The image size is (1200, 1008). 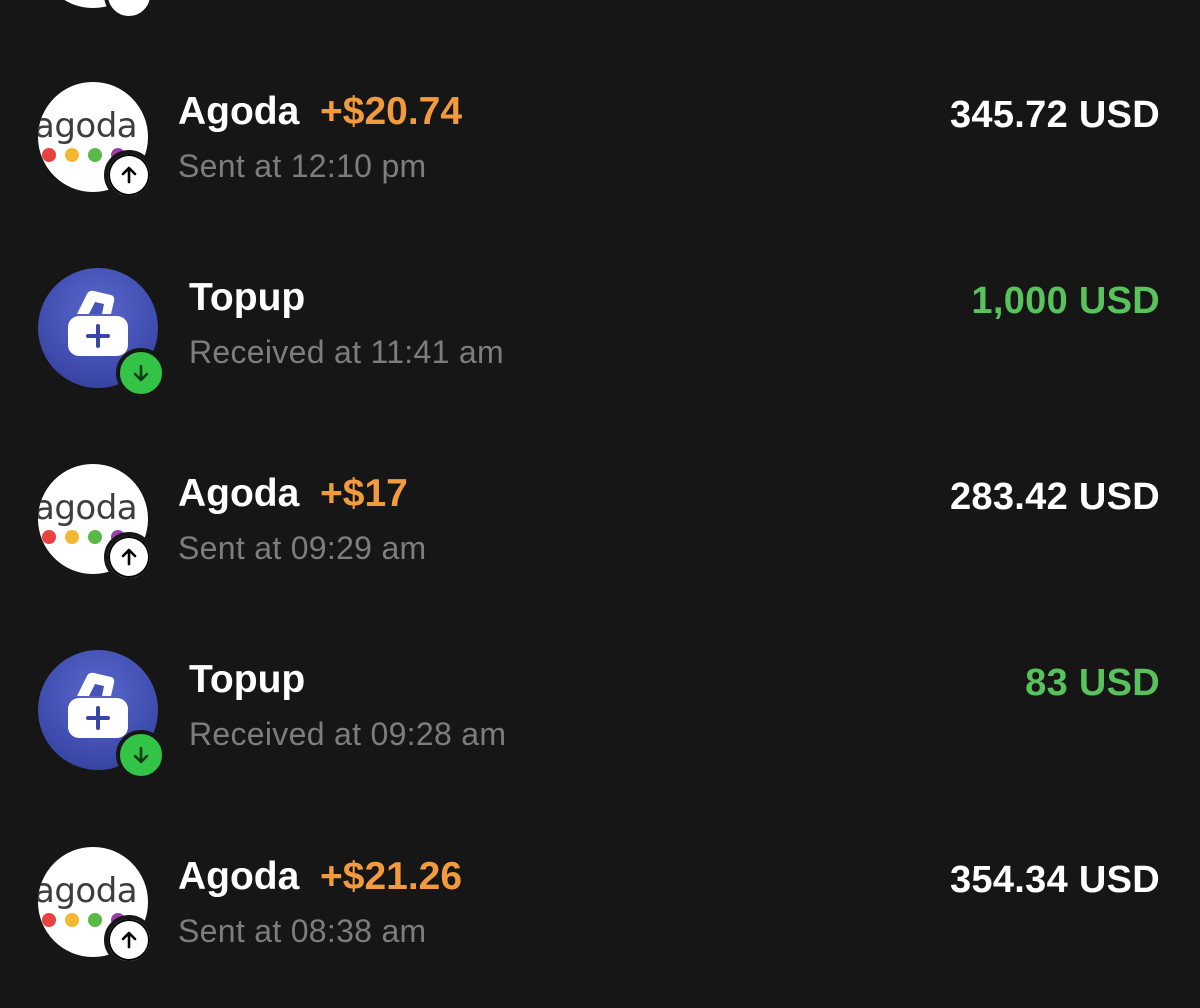 I want to click on cashback-amount: +$20.74, so click(x=391, y=111).